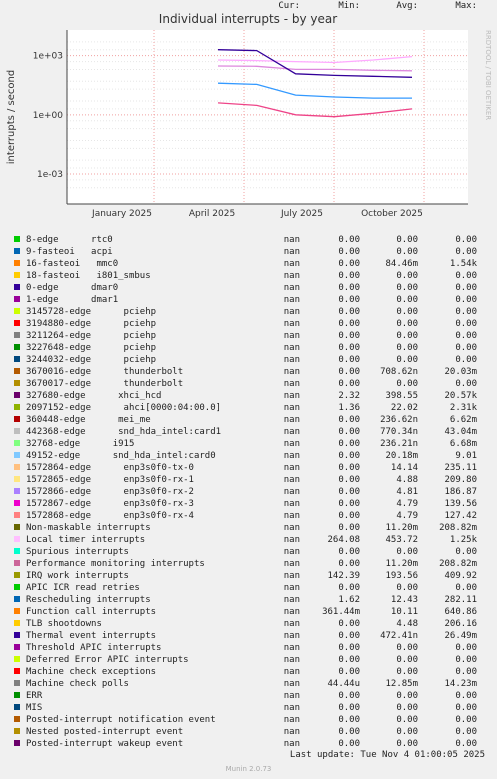  What do you see at coordinates (248, 684) in the screenshot?
I see `legend-row: Machine check polls nan 44.44u 12.85m 14.23m` at bounding box center [248, 684].